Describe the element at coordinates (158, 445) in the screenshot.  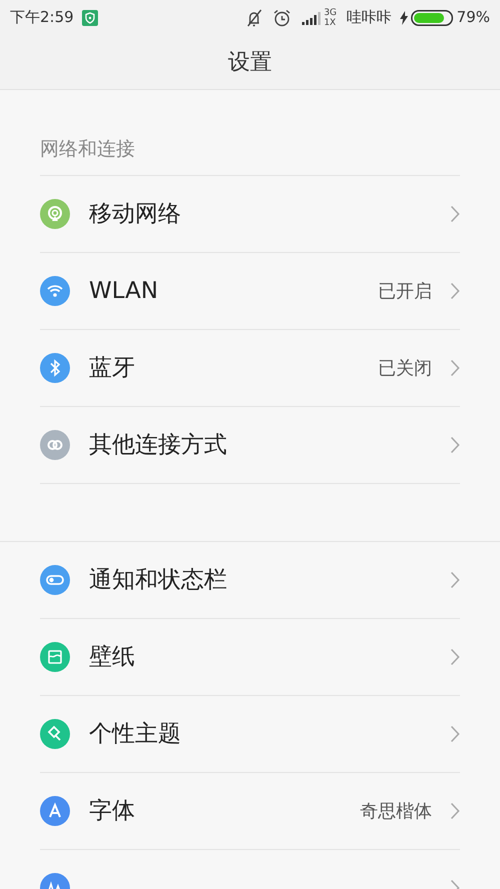
I see `row-label: 其他连接方式` at that location.